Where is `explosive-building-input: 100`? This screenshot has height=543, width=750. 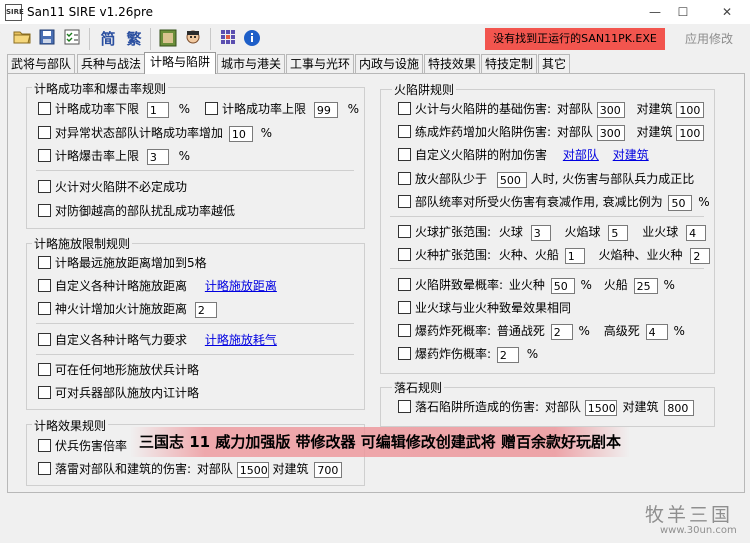
explosive-building-input: 100 is located at coordinates (690, 132).